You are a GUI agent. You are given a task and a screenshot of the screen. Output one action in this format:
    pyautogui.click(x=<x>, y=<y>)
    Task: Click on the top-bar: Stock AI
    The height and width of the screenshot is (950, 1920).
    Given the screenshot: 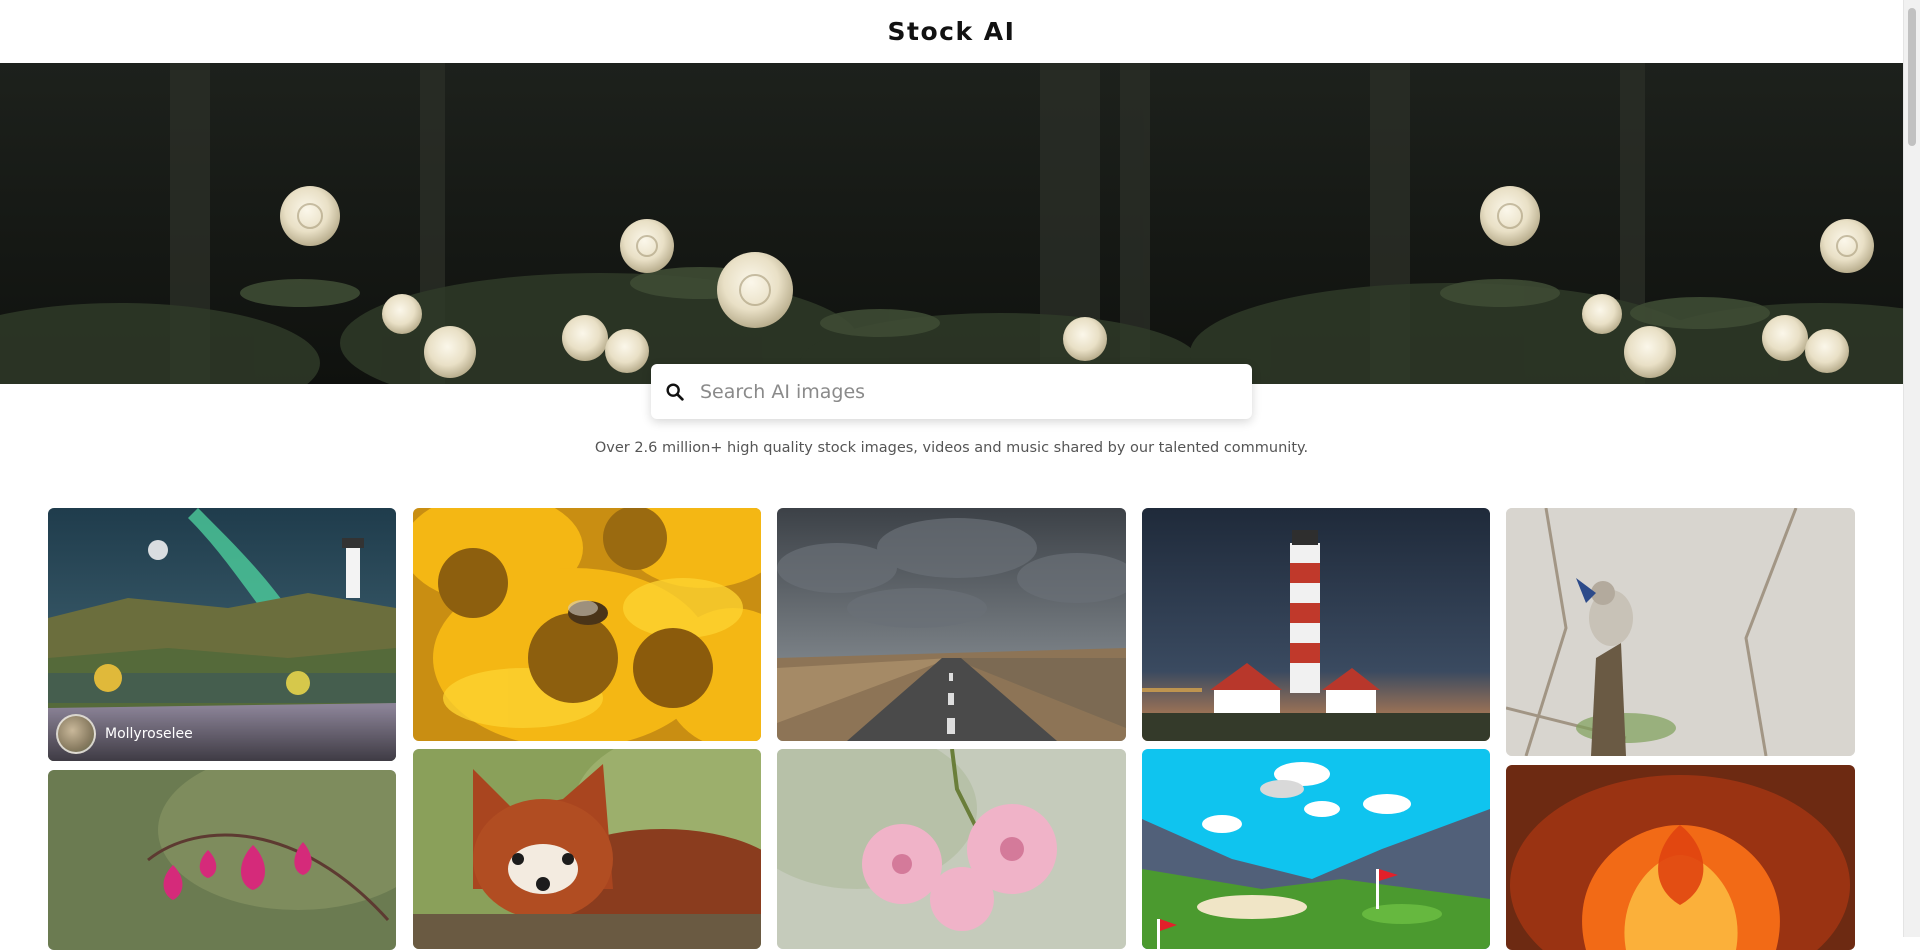 What is the action you would take?
    pyautogui.click(x=951, y=32)
    